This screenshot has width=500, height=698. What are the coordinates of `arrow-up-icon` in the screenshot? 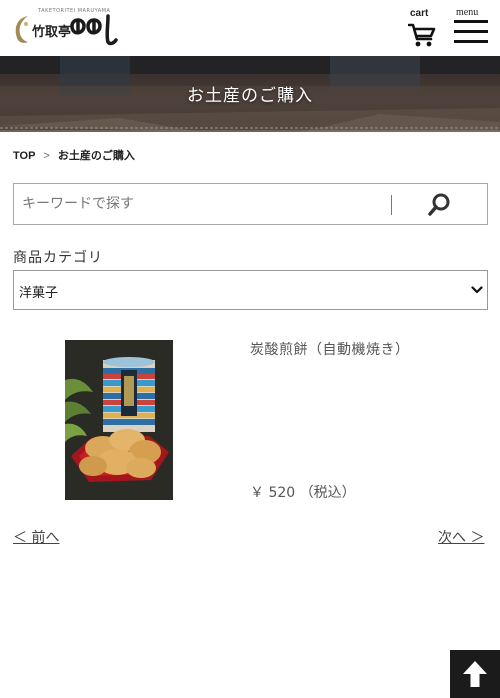 It's located at (475, 674).